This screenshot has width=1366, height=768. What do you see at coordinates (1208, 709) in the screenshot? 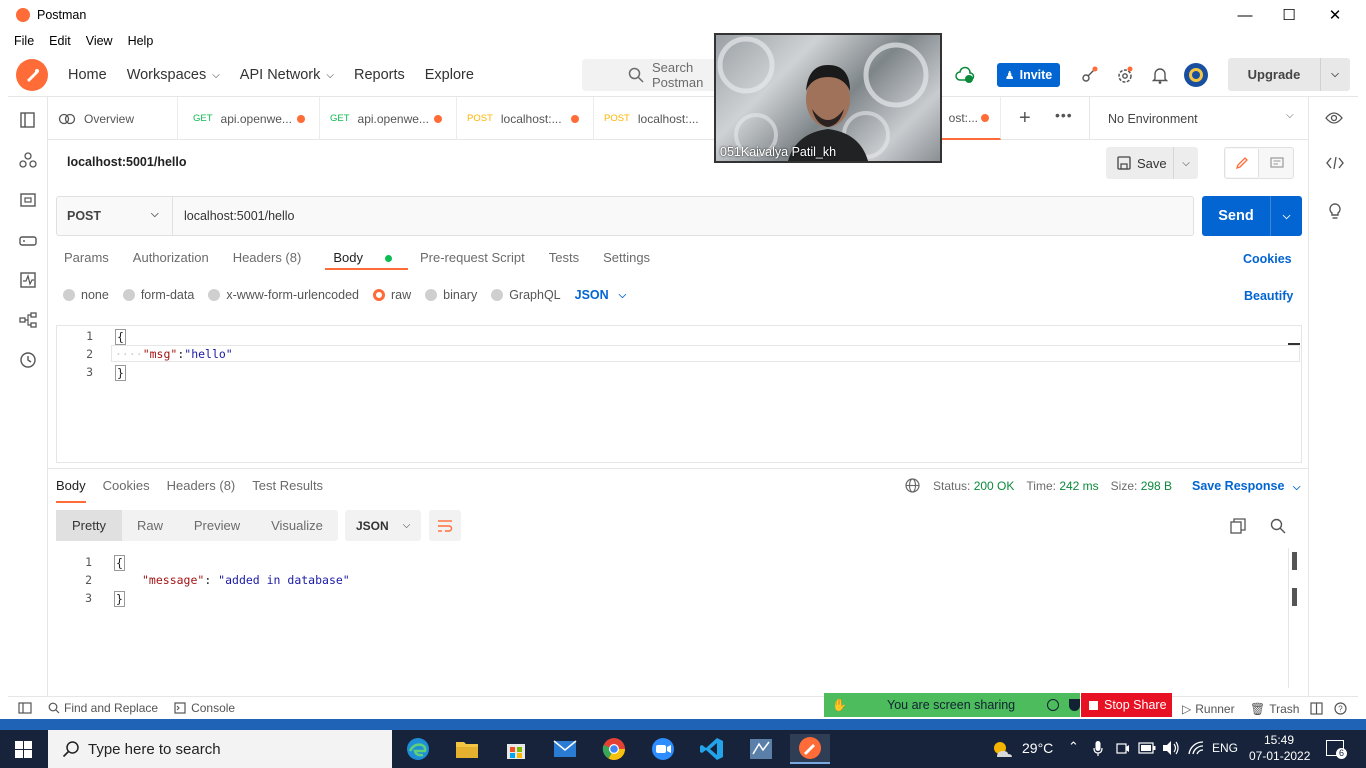
I see `runner-button: ▷ Runner` at bounding box center [1208, 709].